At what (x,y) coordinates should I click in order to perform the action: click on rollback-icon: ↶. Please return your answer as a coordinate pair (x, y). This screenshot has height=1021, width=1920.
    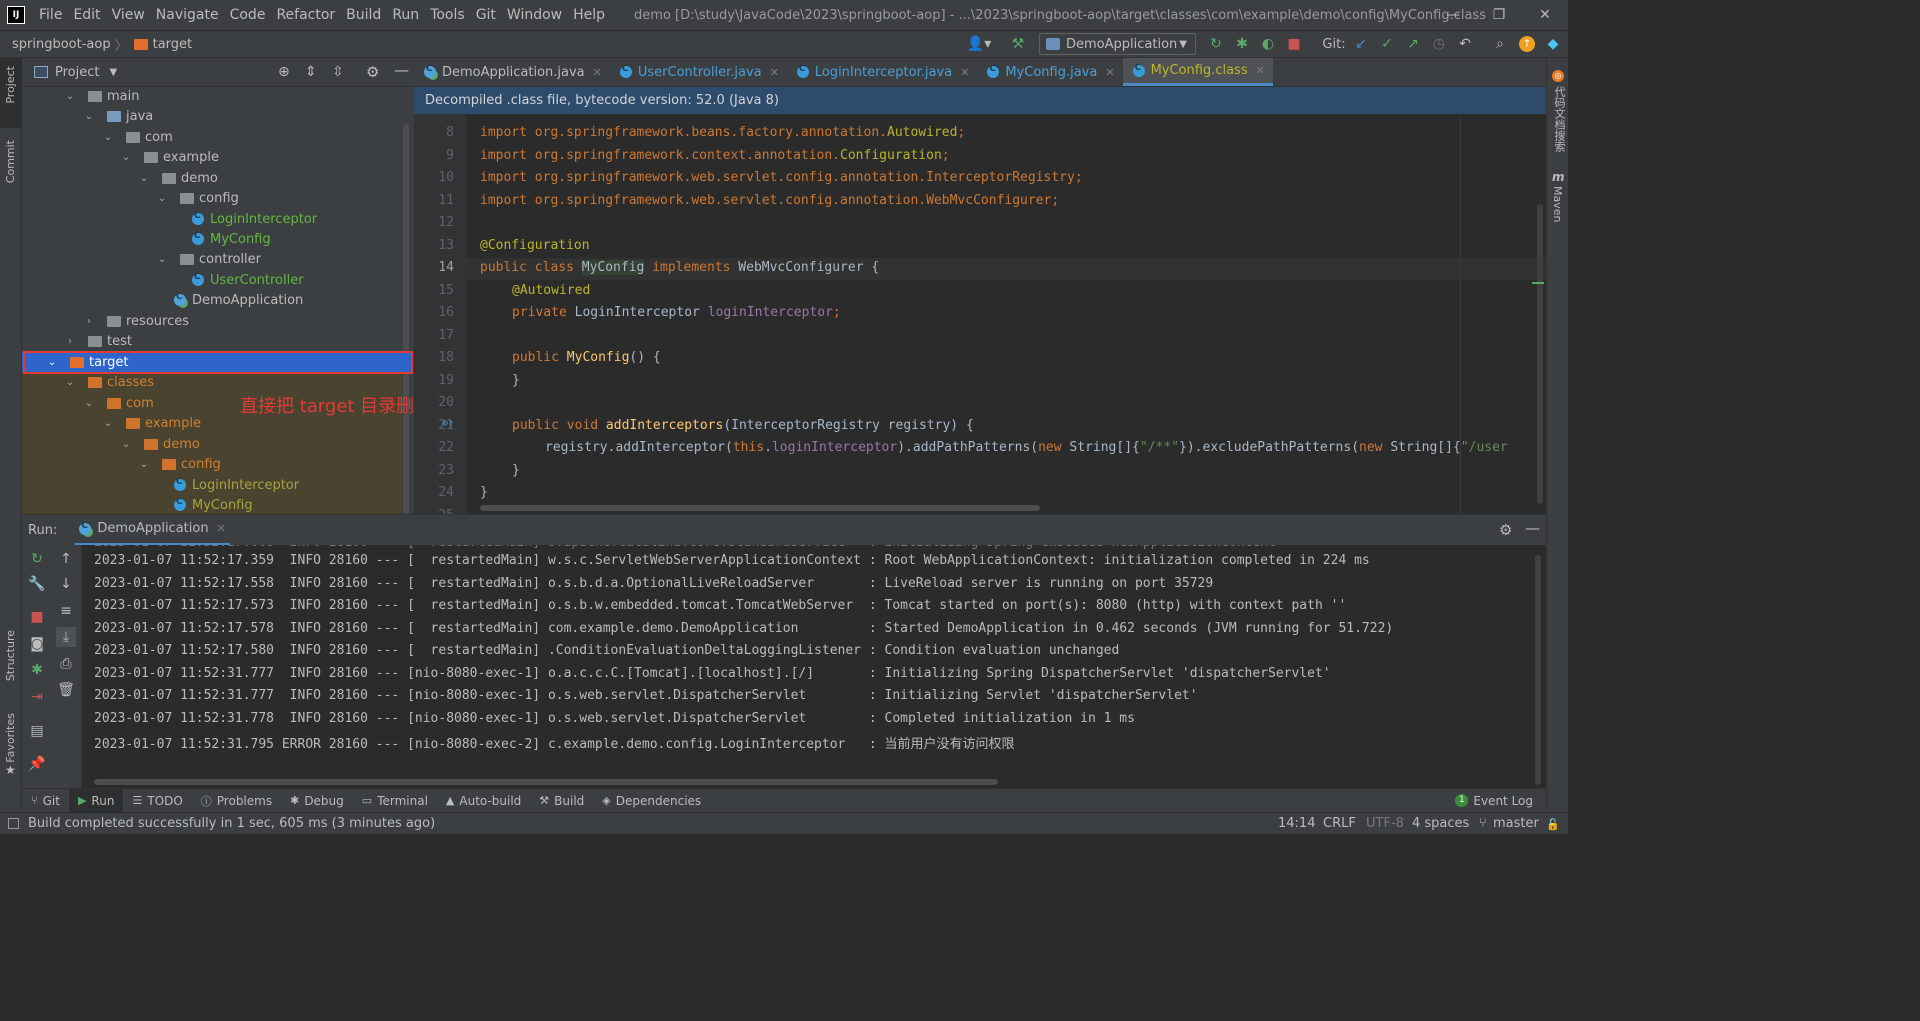
    Looking at the image, I should click on (1465, 44).